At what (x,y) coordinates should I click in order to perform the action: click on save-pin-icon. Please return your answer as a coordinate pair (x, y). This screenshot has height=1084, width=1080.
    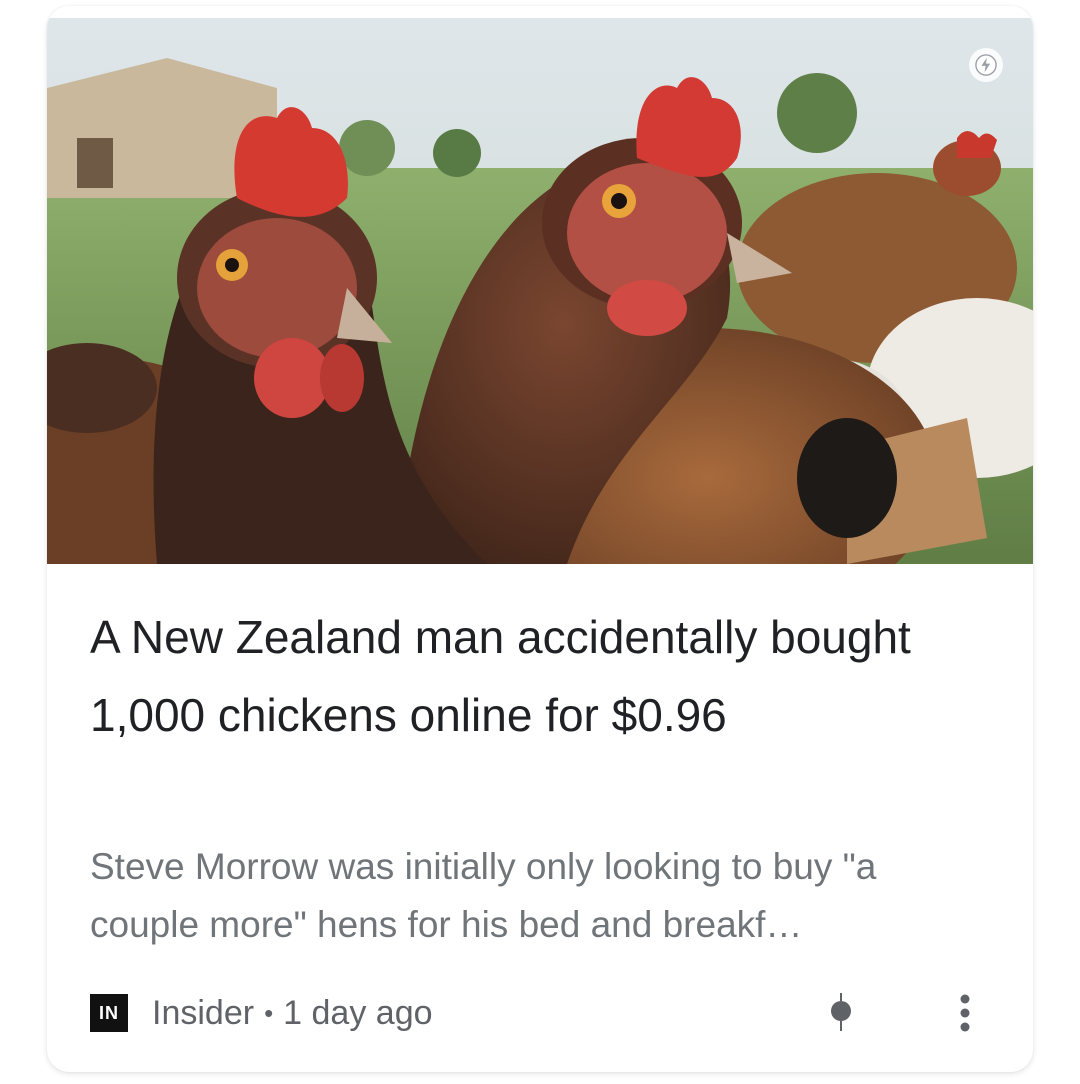
    Looking at the image, I should click on (841, 1012).